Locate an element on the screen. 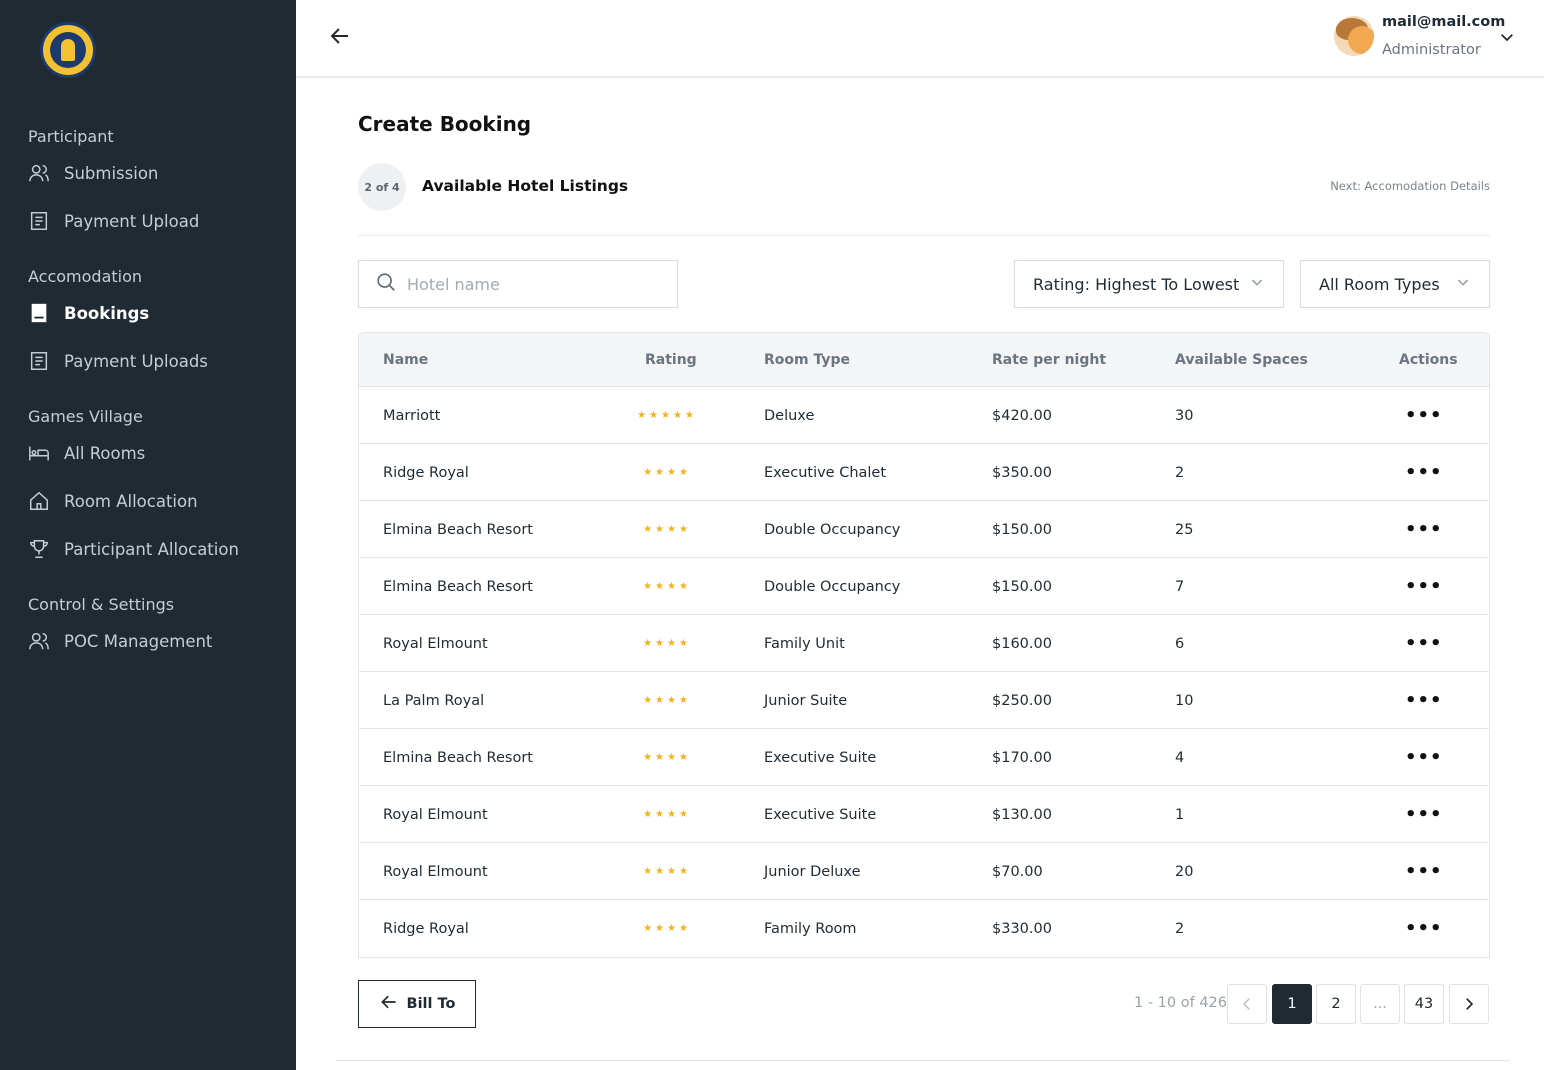 The image size is (1544, 1070). rate-per-night: $420.00 is located at coordinates (1022, 415).